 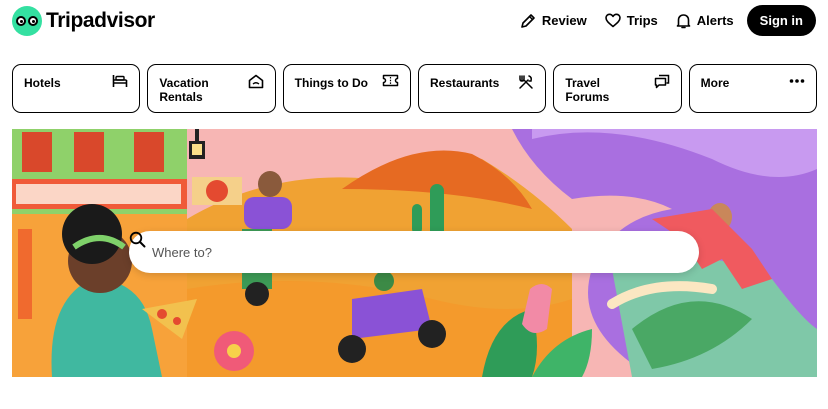 I want to click on ticket-icon, so click(x=390, y=83).